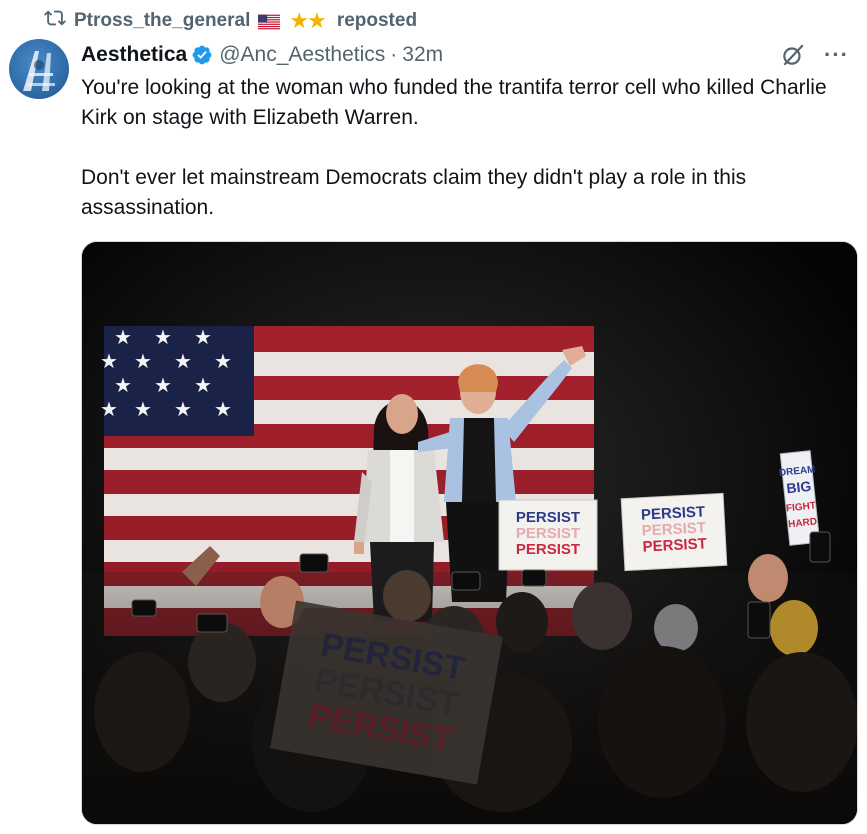  Describe the element at coordinates (793, 55) in the screenshot. I see `grok-icon` at that location.